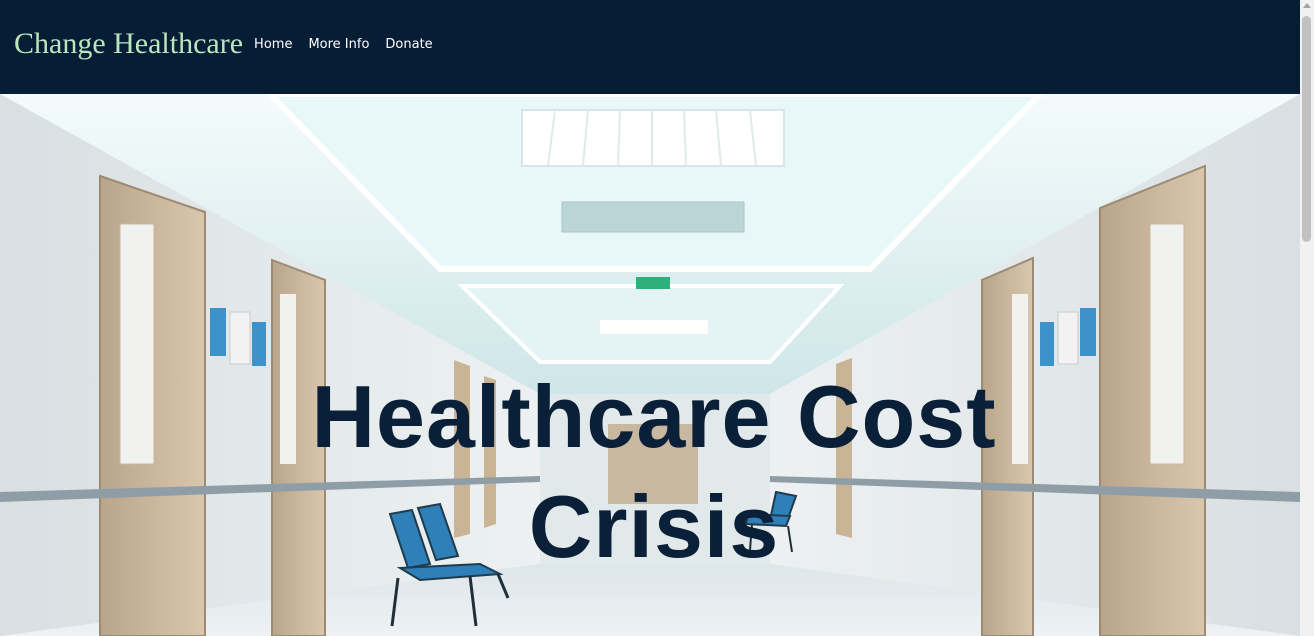 This screenshot has height=636, width=1314. What do you see at coordinates (1307, 5) in the screenshot?
I see `scroll-up-arrow-icon` at bounding box center [1307, 5].